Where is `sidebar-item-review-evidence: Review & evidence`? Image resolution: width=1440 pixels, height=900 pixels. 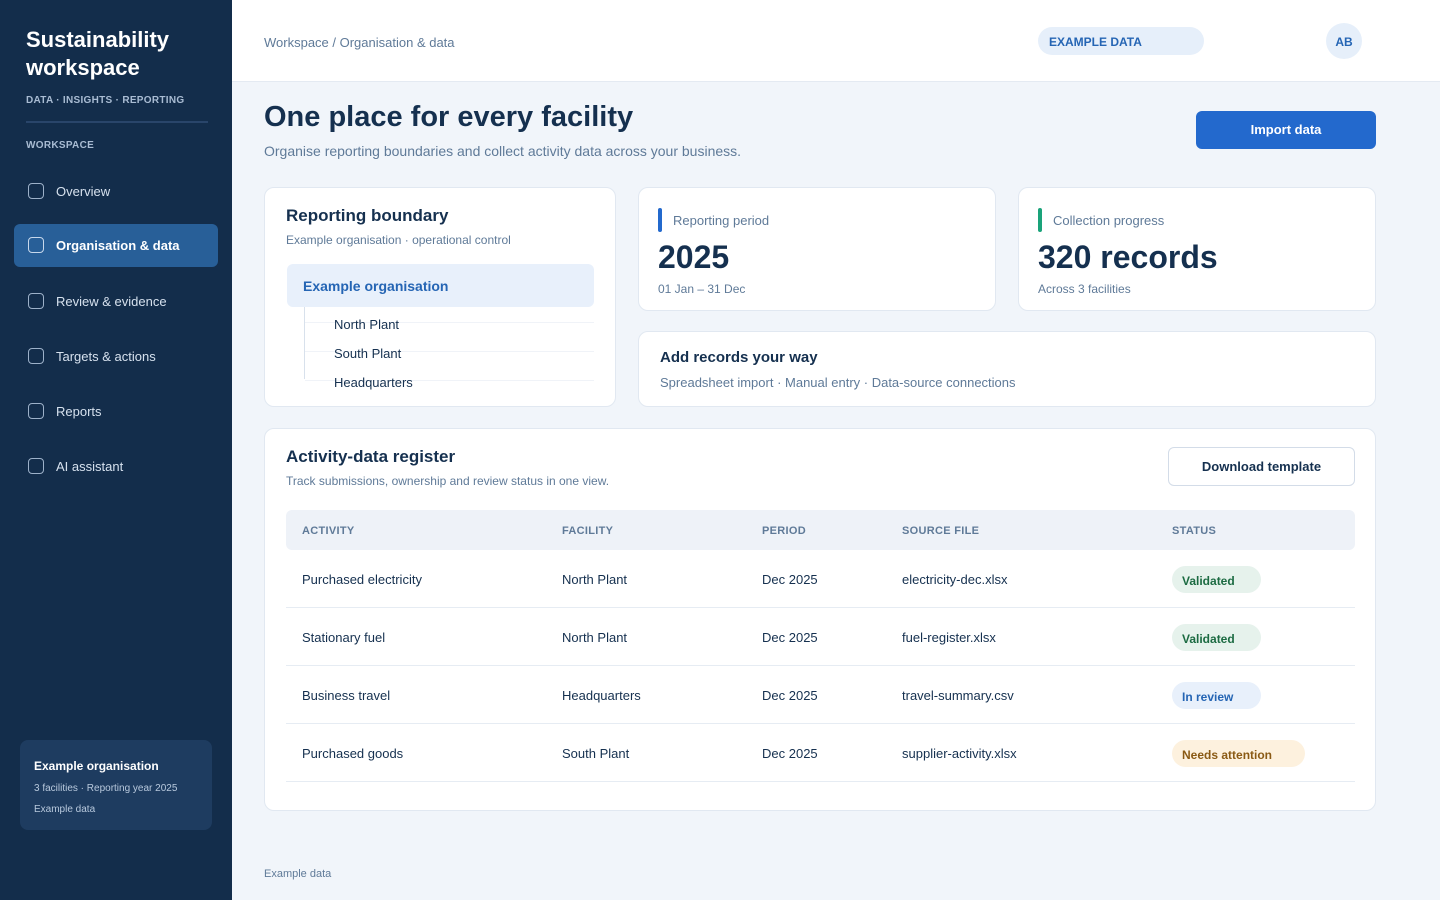
sidebar-item-review-evidence: Review & evidence is located at coordinates (116, 301).